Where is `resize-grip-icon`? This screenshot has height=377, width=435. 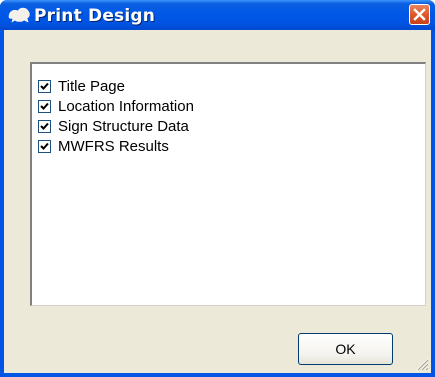 resize-grip-icon is located at coordinates (422, 364).